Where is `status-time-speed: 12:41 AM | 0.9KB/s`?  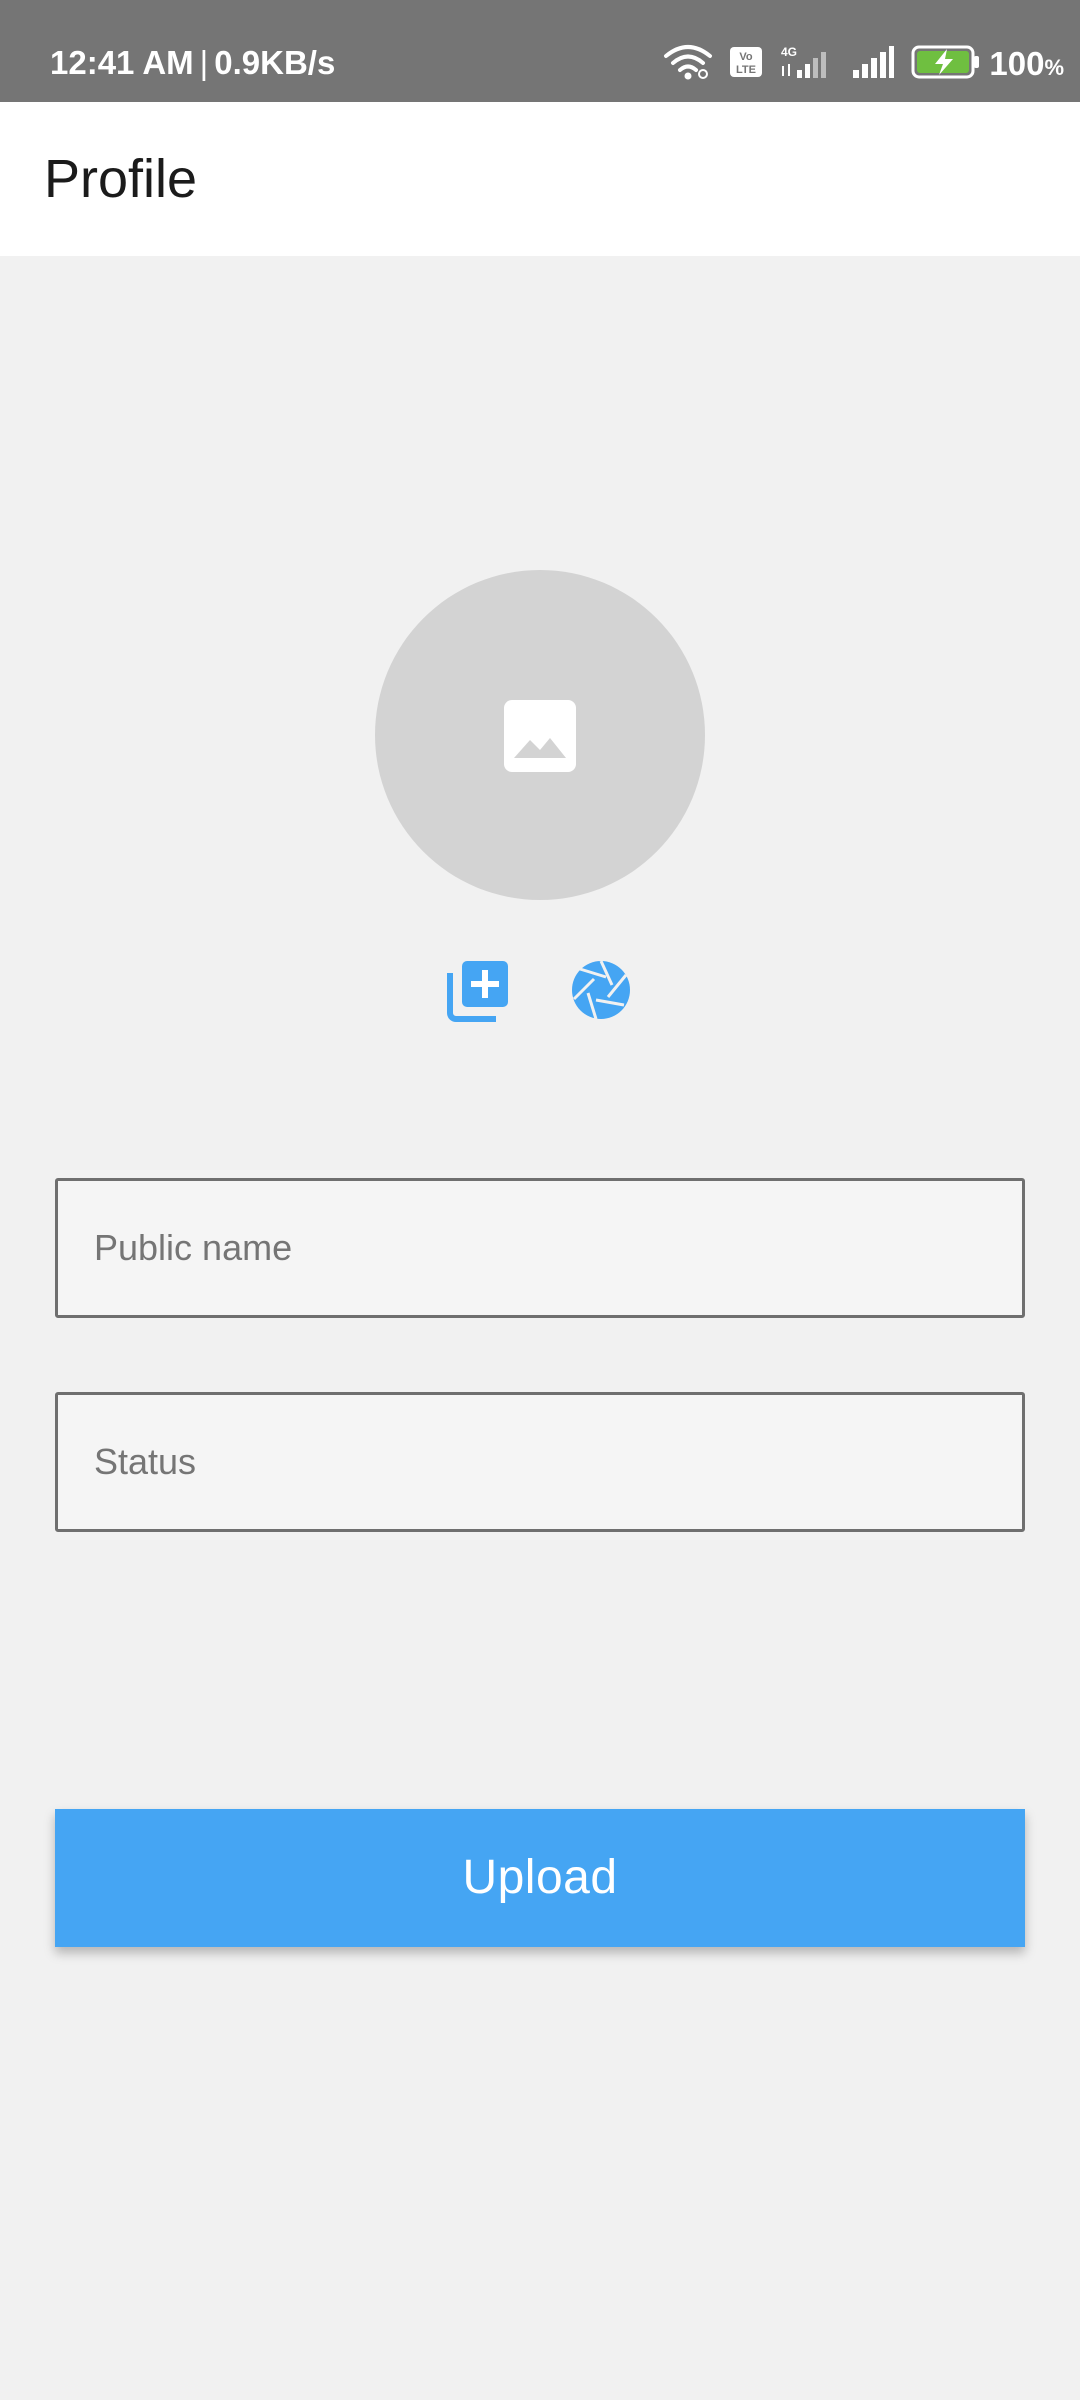 status-time-speed: 12:41 AM | 0.9KB/s is located at coordinates (192, 51).